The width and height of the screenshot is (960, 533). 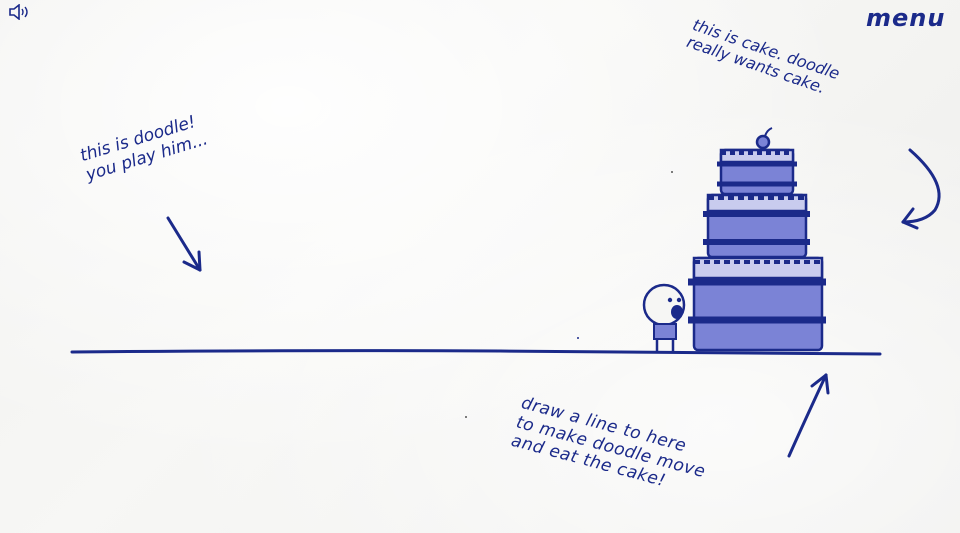 I want to click on arrow-to-line-end, so click(x=808, y=415).